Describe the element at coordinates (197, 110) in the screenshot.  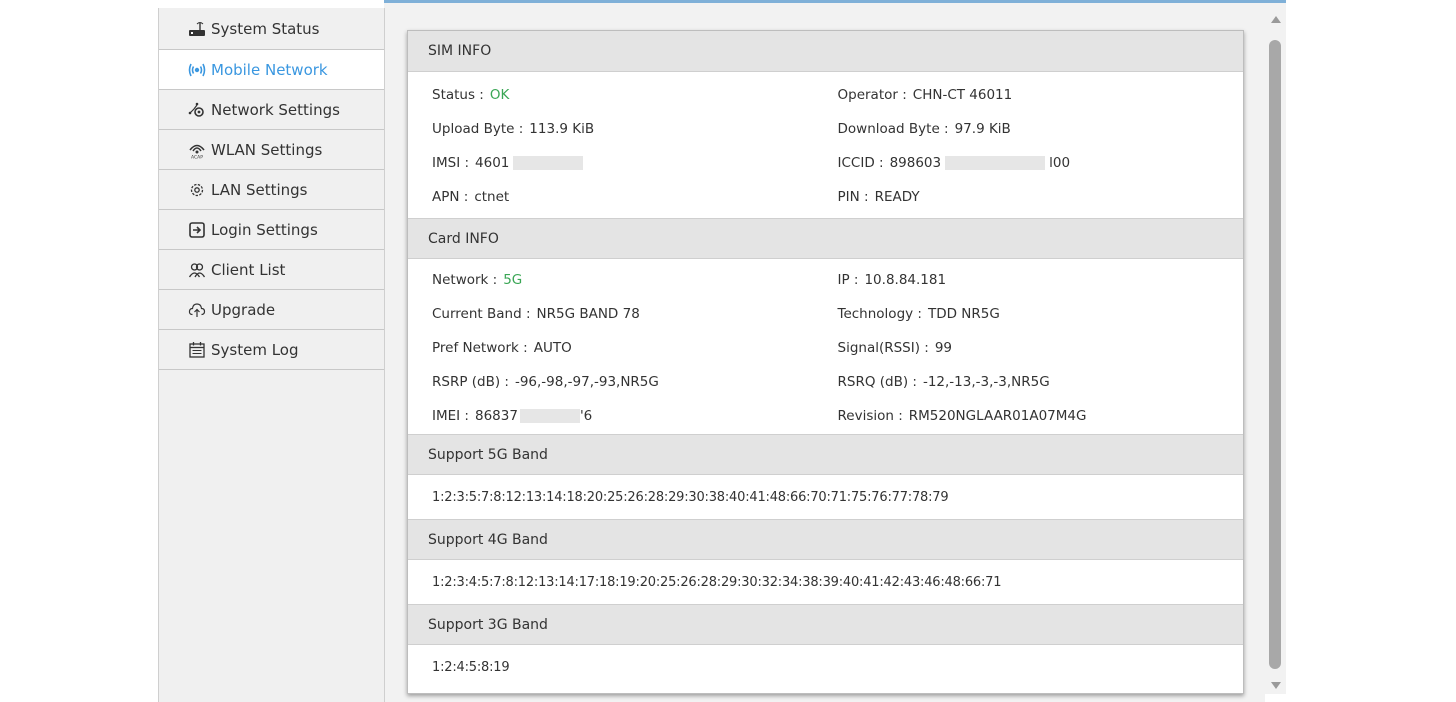
I see `network-settings-icon` at that location.